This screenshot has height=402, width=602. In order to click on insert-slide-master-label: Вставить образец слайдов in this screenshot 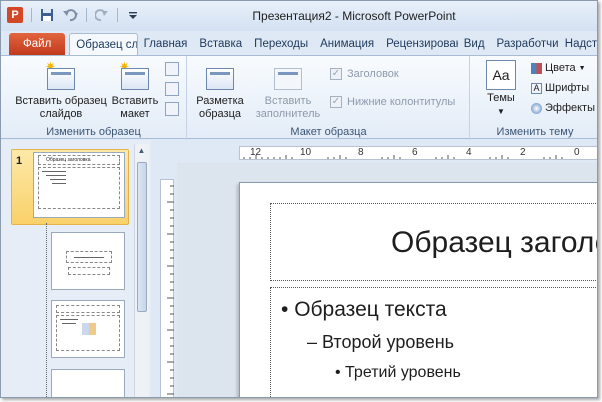, I will do `click(61, 107)`.